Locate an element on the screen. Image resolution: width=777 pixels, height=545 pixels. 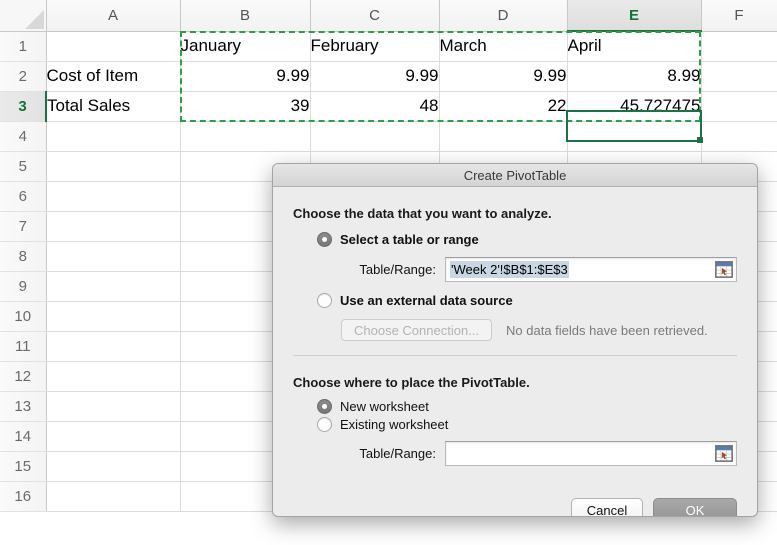
radio-select-table-or-range-label: Select a table or range is located at coordinates (409, 239).